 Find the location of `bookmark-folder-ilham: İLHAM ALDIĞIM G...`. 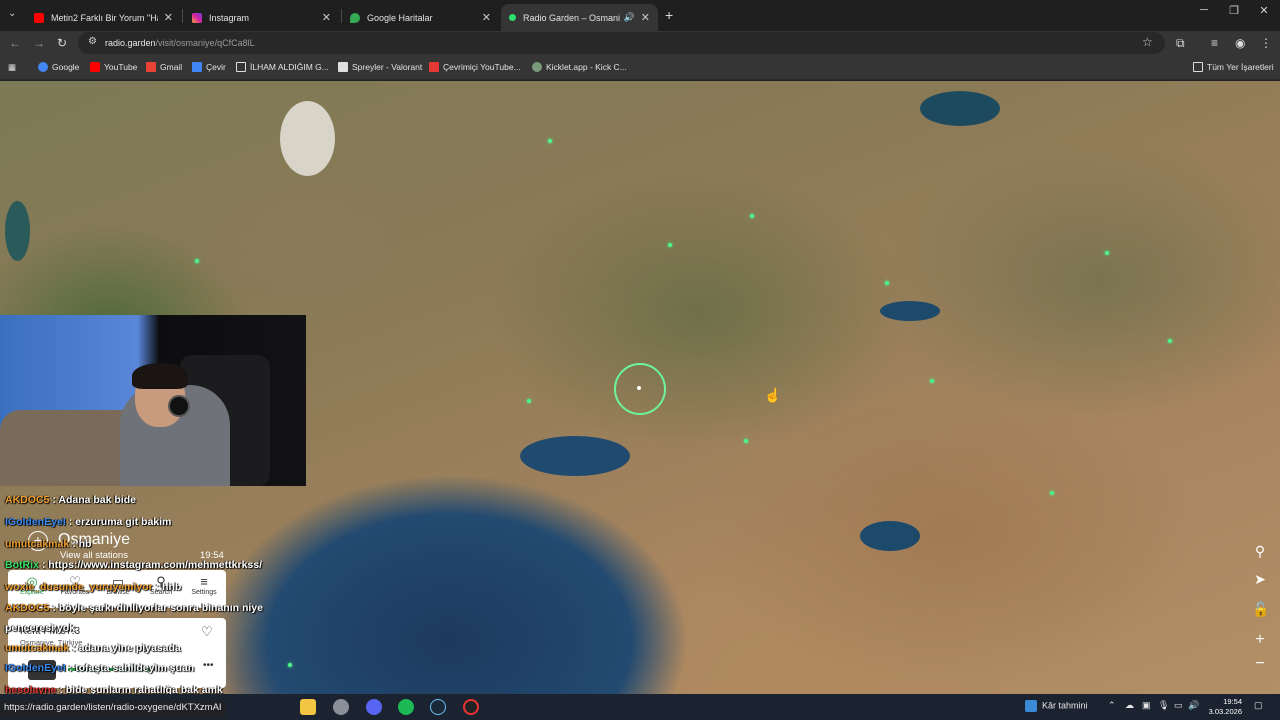

bookmark-folder-ilham: İLHAM ALDIĞIM G... is located at coordinates (282, 67).